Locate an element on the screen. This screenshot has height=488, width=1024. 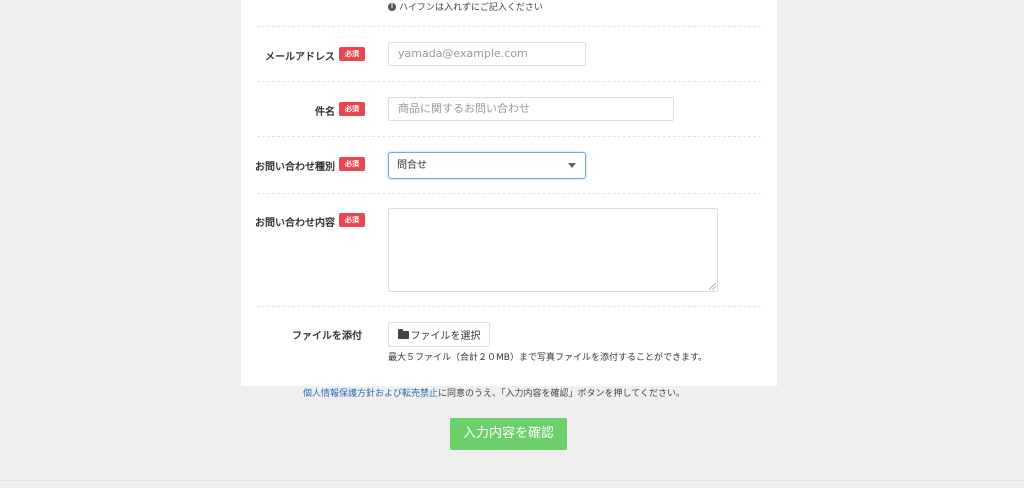
hyphen-note: ! ハイフンは入れずにご記入ください is located at coordinates (465, 6).